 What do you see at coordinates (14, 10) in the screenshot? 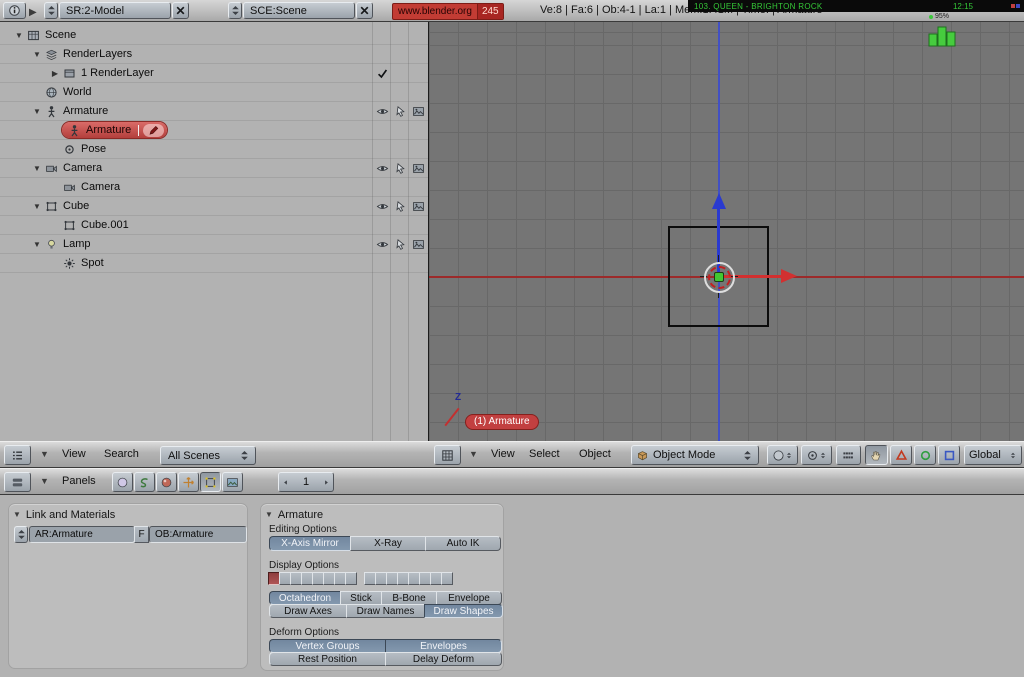
I see `window-type-button` at bounding box center [14, 10].